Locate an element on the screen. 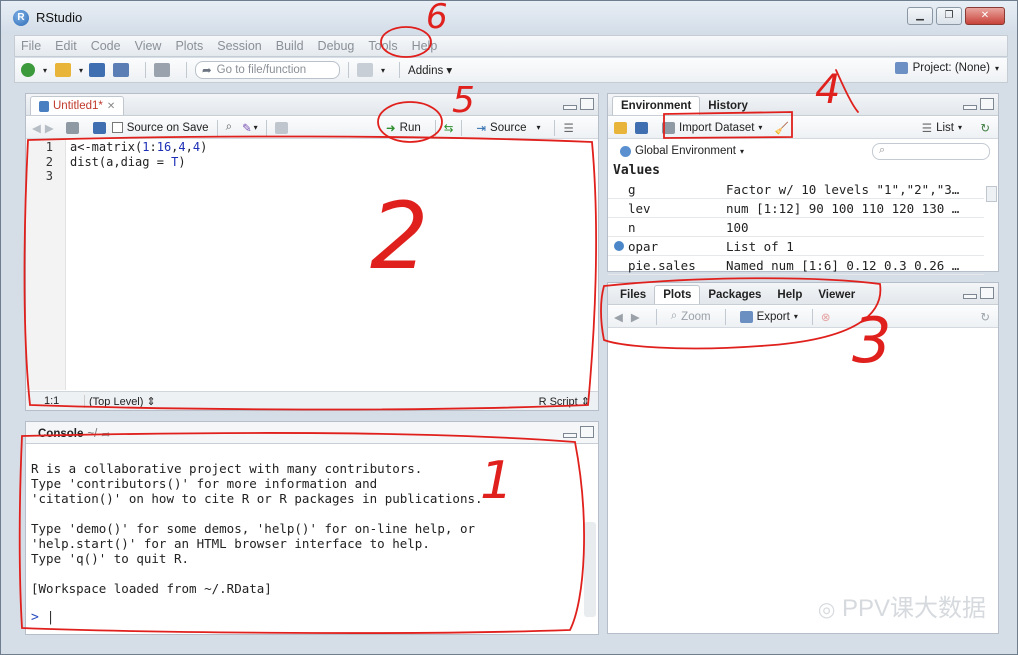 This screenshot has width=1018, height=655. tab-environment: Environment is located at coordinates (656, 105).